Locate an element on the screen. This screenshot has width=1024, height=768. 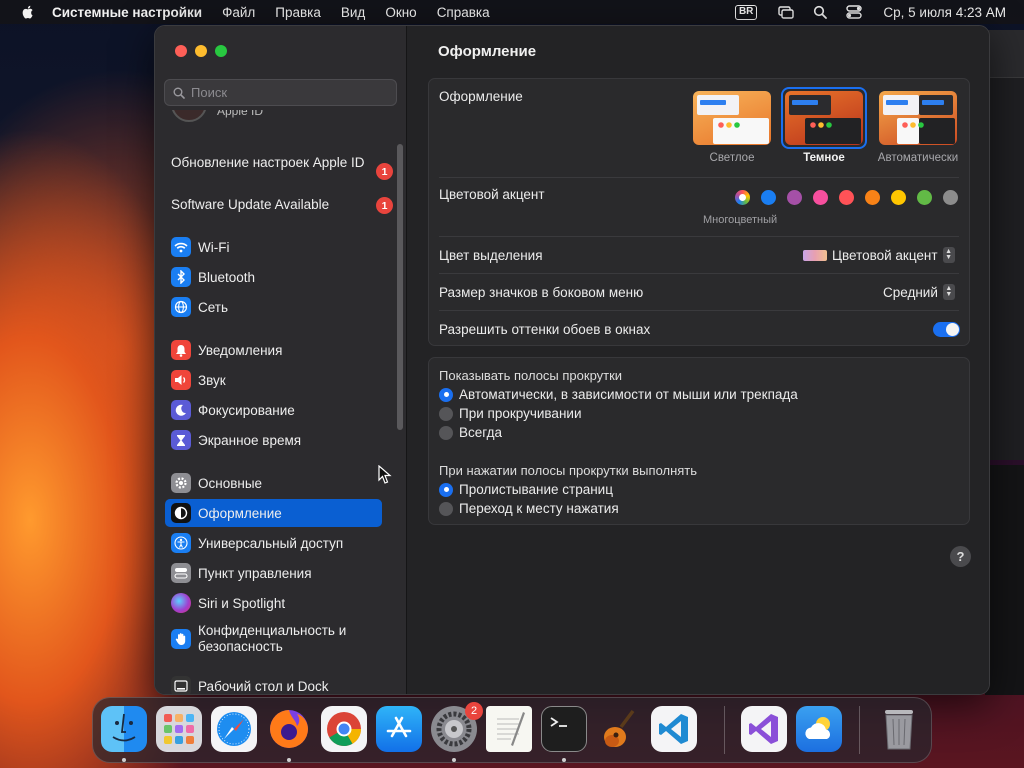
accent-multicolor-swatch is located at coordinates (742, 197).